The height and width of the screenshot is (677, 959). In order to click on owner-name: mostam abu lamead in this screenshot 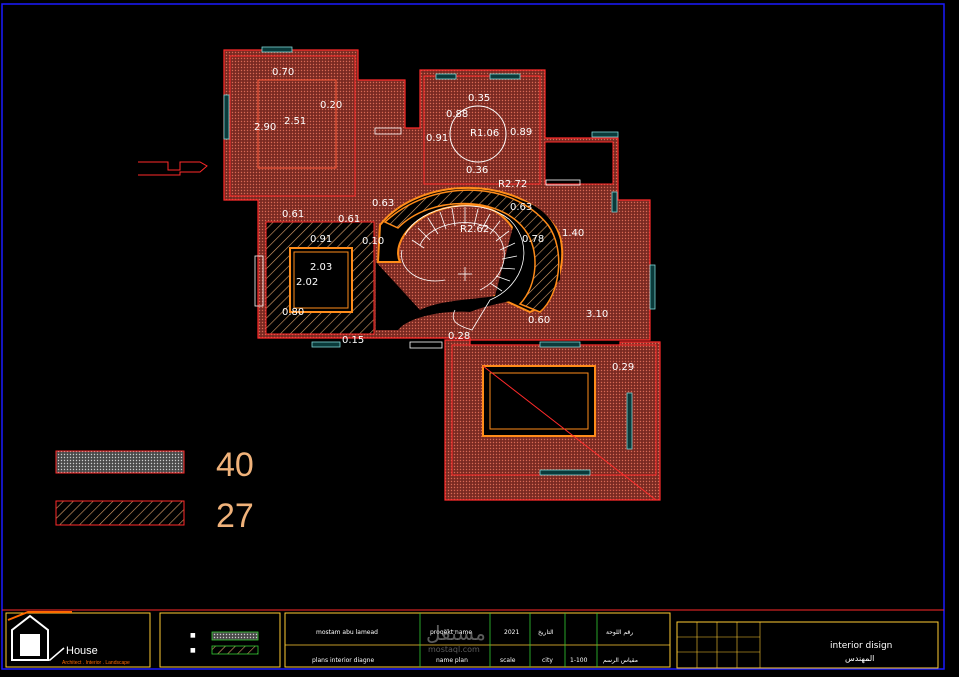, I will do `click(347, 632)`.